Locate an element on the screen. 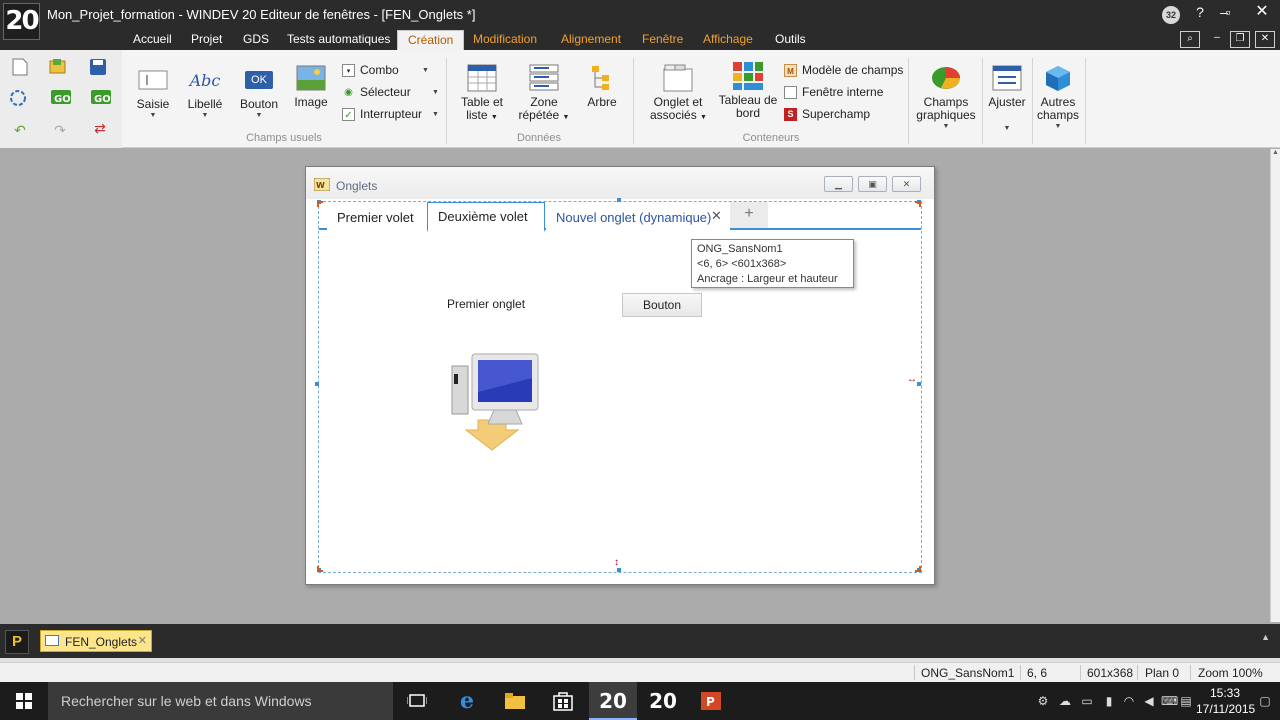  designed-window-maximize-icon: ▣ is located at coordinates (872, 184).